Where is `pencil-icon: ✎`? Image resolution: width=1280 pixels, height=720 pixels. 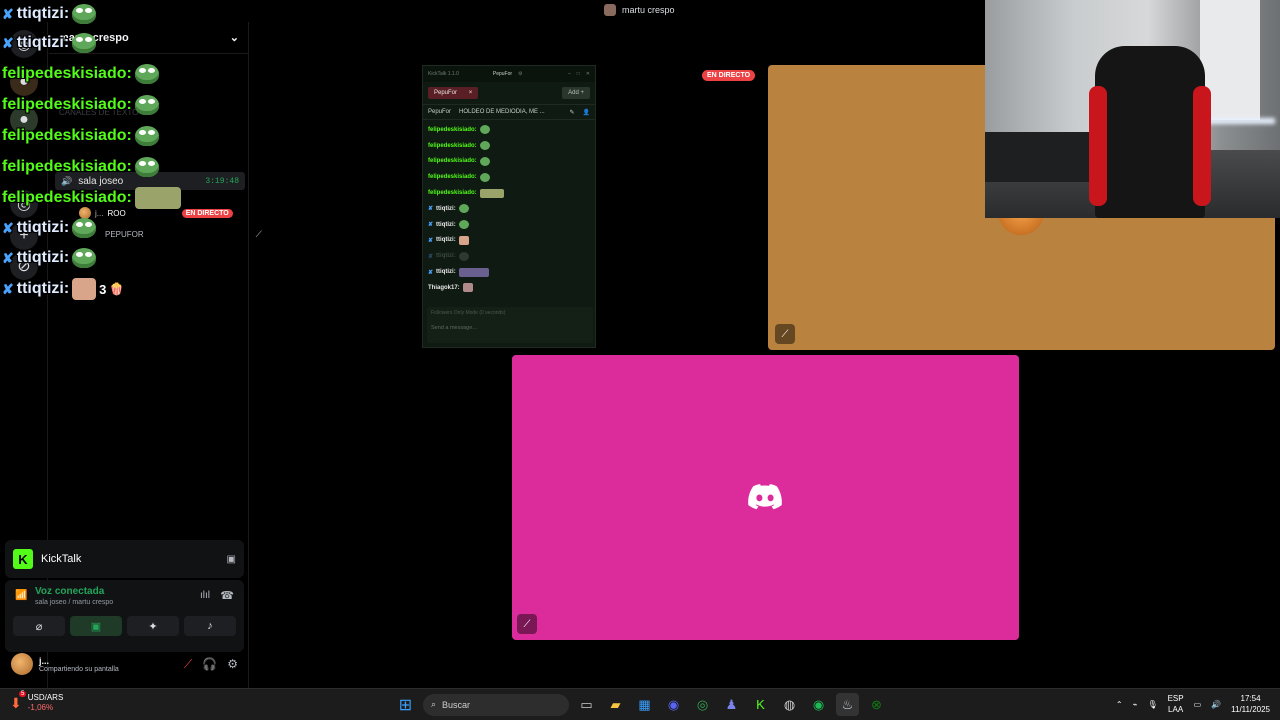 pencil-icon: ✎ is located at coordinates (571, 112).